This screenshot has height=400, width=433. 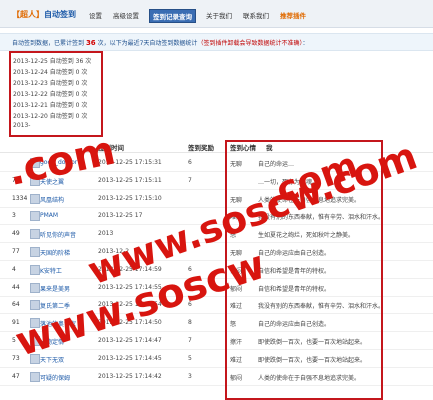 What do you see at coordinates (50, 83) in the screenshot?
I see `log-line: 2013-12-23 自动签到 0 次` at bounding box center [50, 83].